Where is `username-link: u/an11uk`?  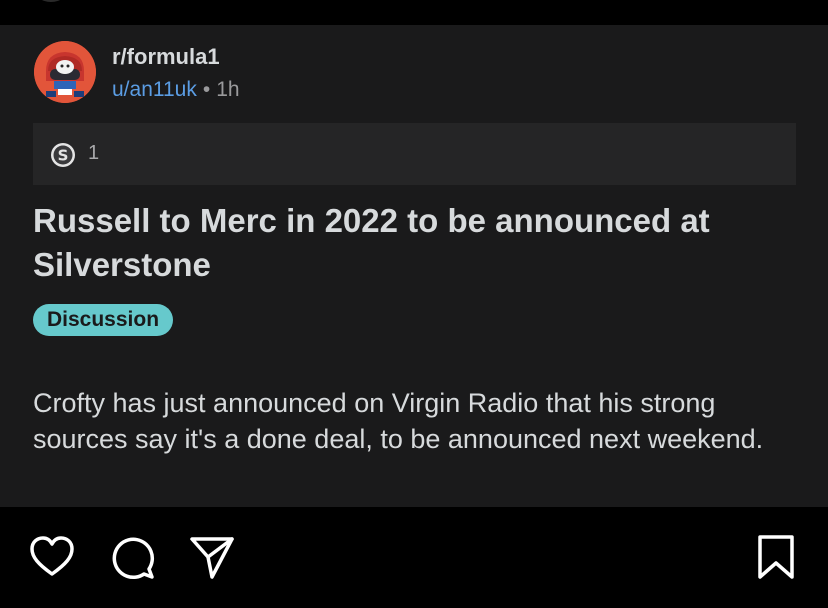 username-link: u/an11uk is located at coordinates (154, 89).